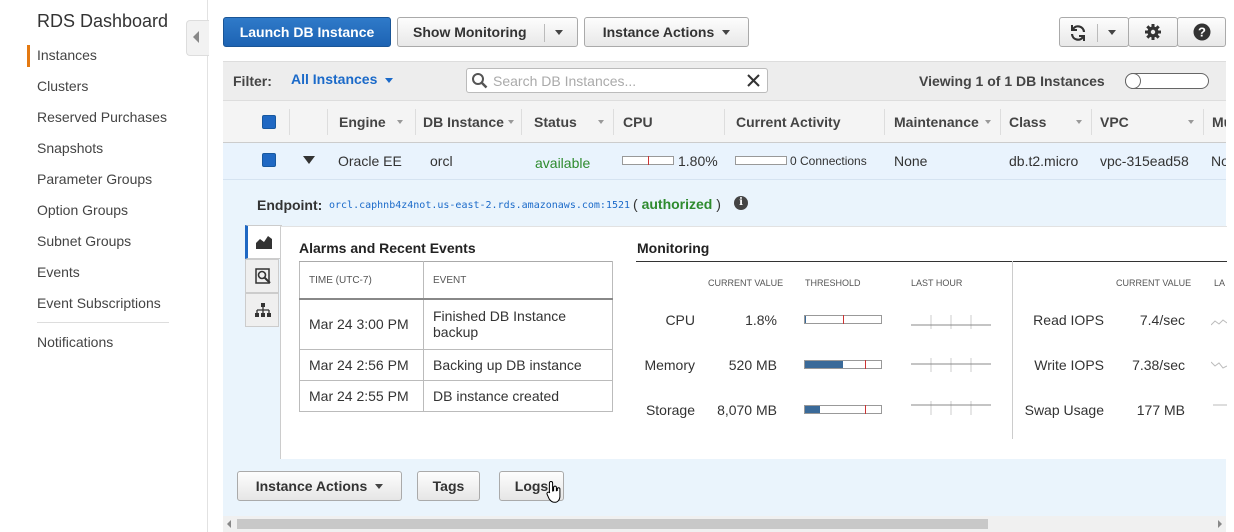 Image resolution: width=1234 pixels, height=532 pixels. What do you see at coordinates (1220, 405) in the screenshot?
I see `swap-usage-sparkline` at bounding box center [1220, 405].